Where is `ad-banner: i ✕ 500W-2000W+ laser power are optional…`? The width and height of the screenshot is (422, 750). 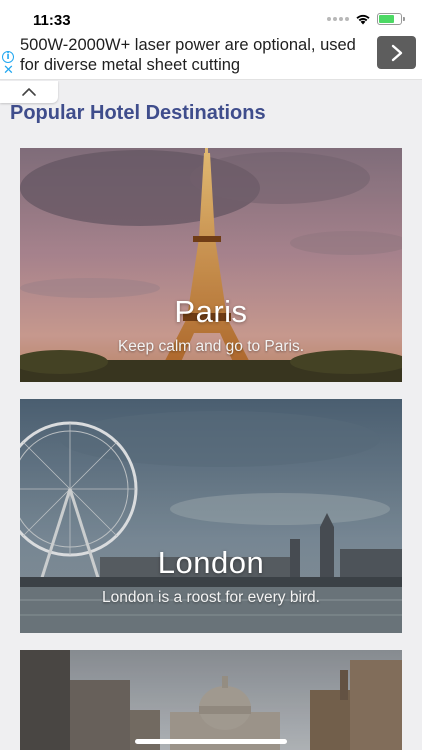
ad-banner: i ✕ 500W-2000W+ laser power are optional… is located at coordinates (211, 57).